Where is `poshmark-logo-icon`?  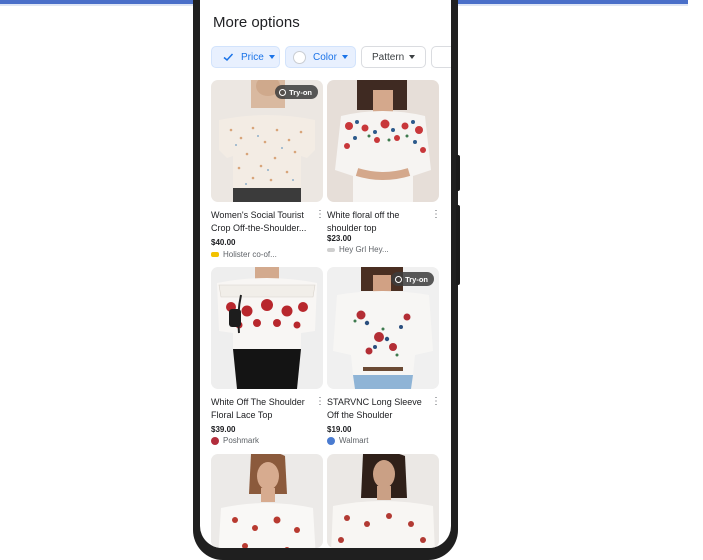 poshmark-logo-icon is located at coordinates (215, 440).